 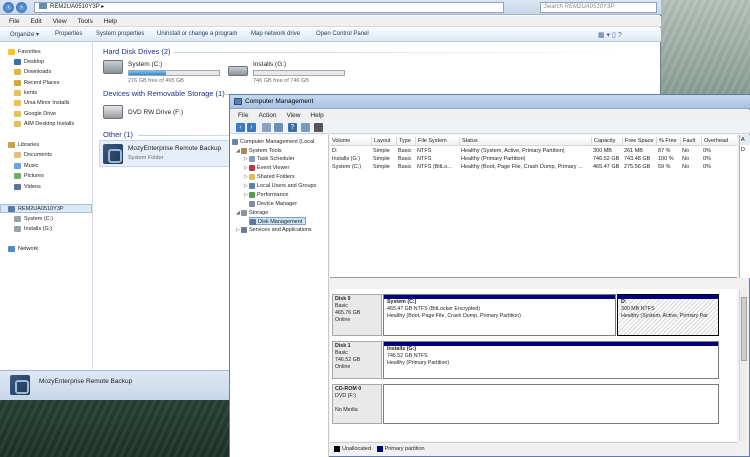 What do you see at coordinates (44, 124) in the screenshot?
I see `nav-item-aim: AIM Desktop Installs` at bounding box center [44, 124].